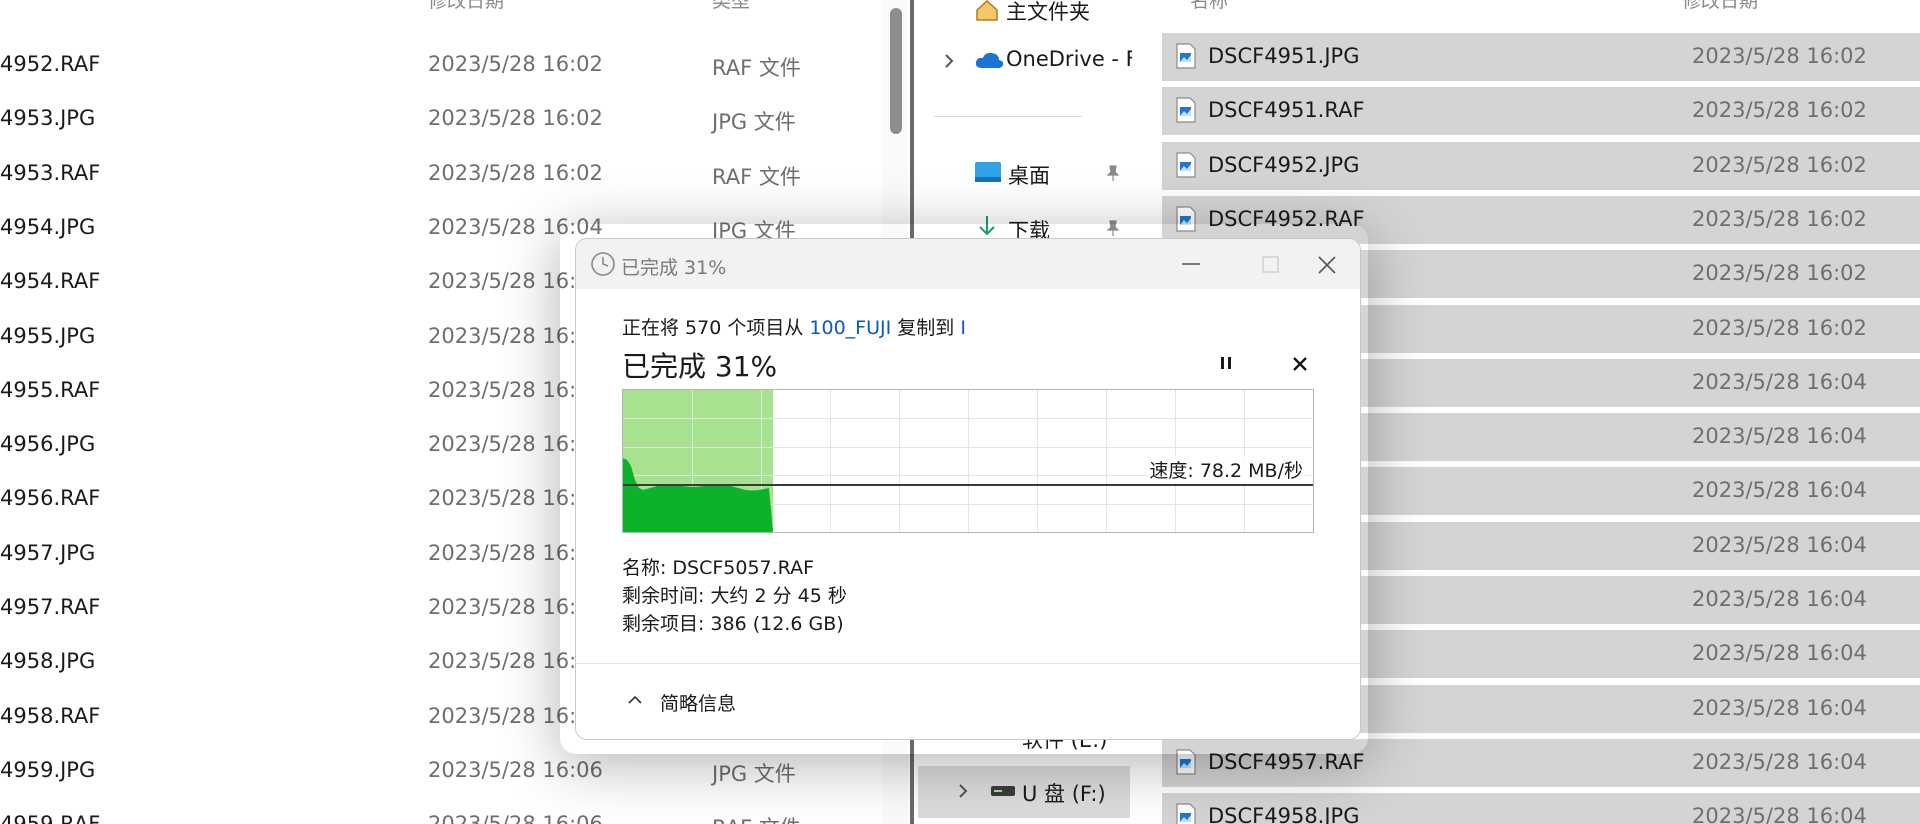 Image resolution: width=1920 pixels, height=824 pixels. What do you see at coordinates (1286, 110) in the screenshot?
I see `file-name: DSCF4951.RAF` at bounding box center [1286, 110].